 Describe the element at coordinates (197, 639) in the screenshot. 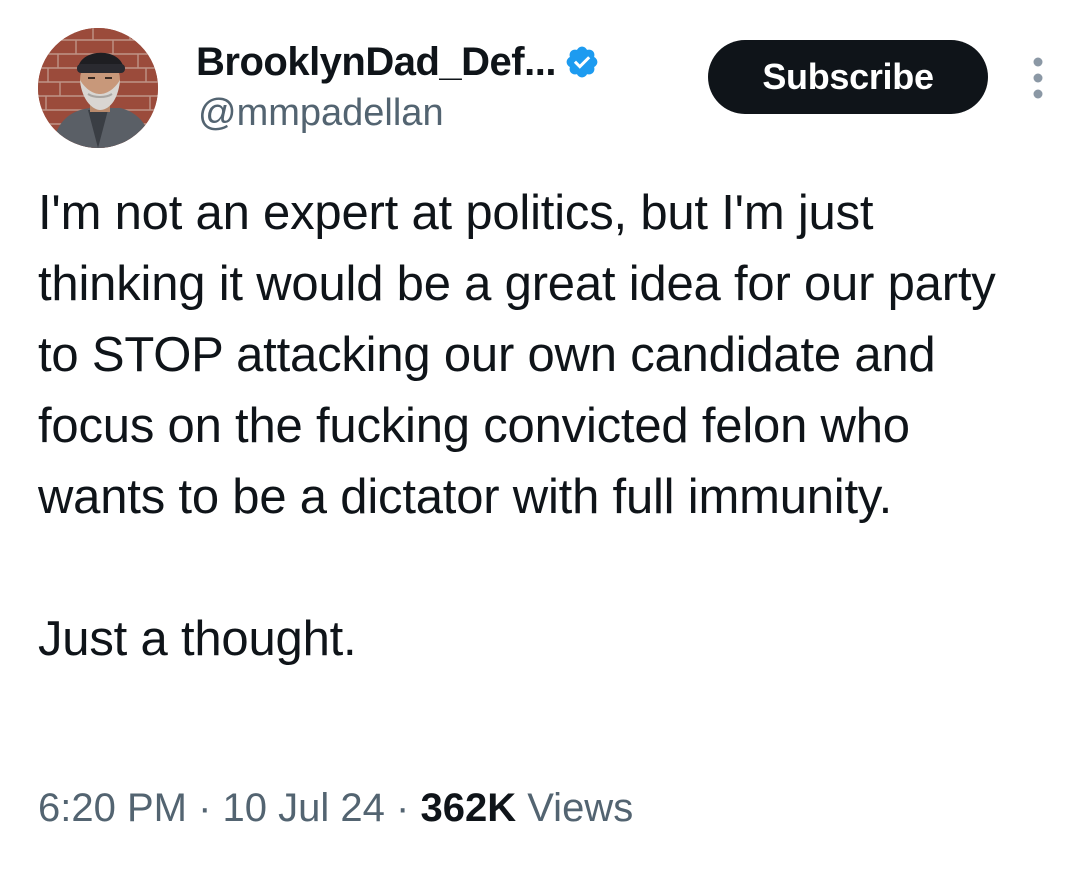

I see `tweet-paragraph: Just a thought.` at that location.